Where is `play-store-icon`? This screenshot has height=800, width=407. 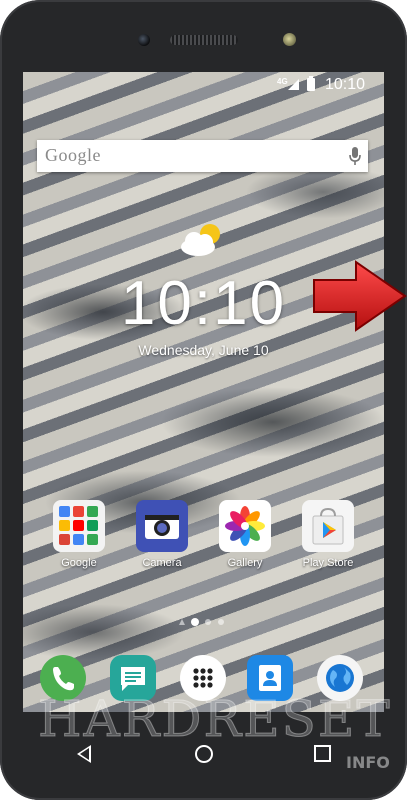 play-store-icon is located at coordinates (328, 526).